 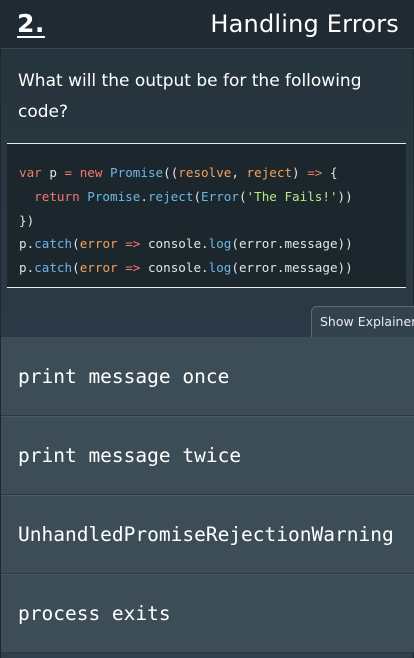 I want to click on code-token: new, so click(x=91, y=172).